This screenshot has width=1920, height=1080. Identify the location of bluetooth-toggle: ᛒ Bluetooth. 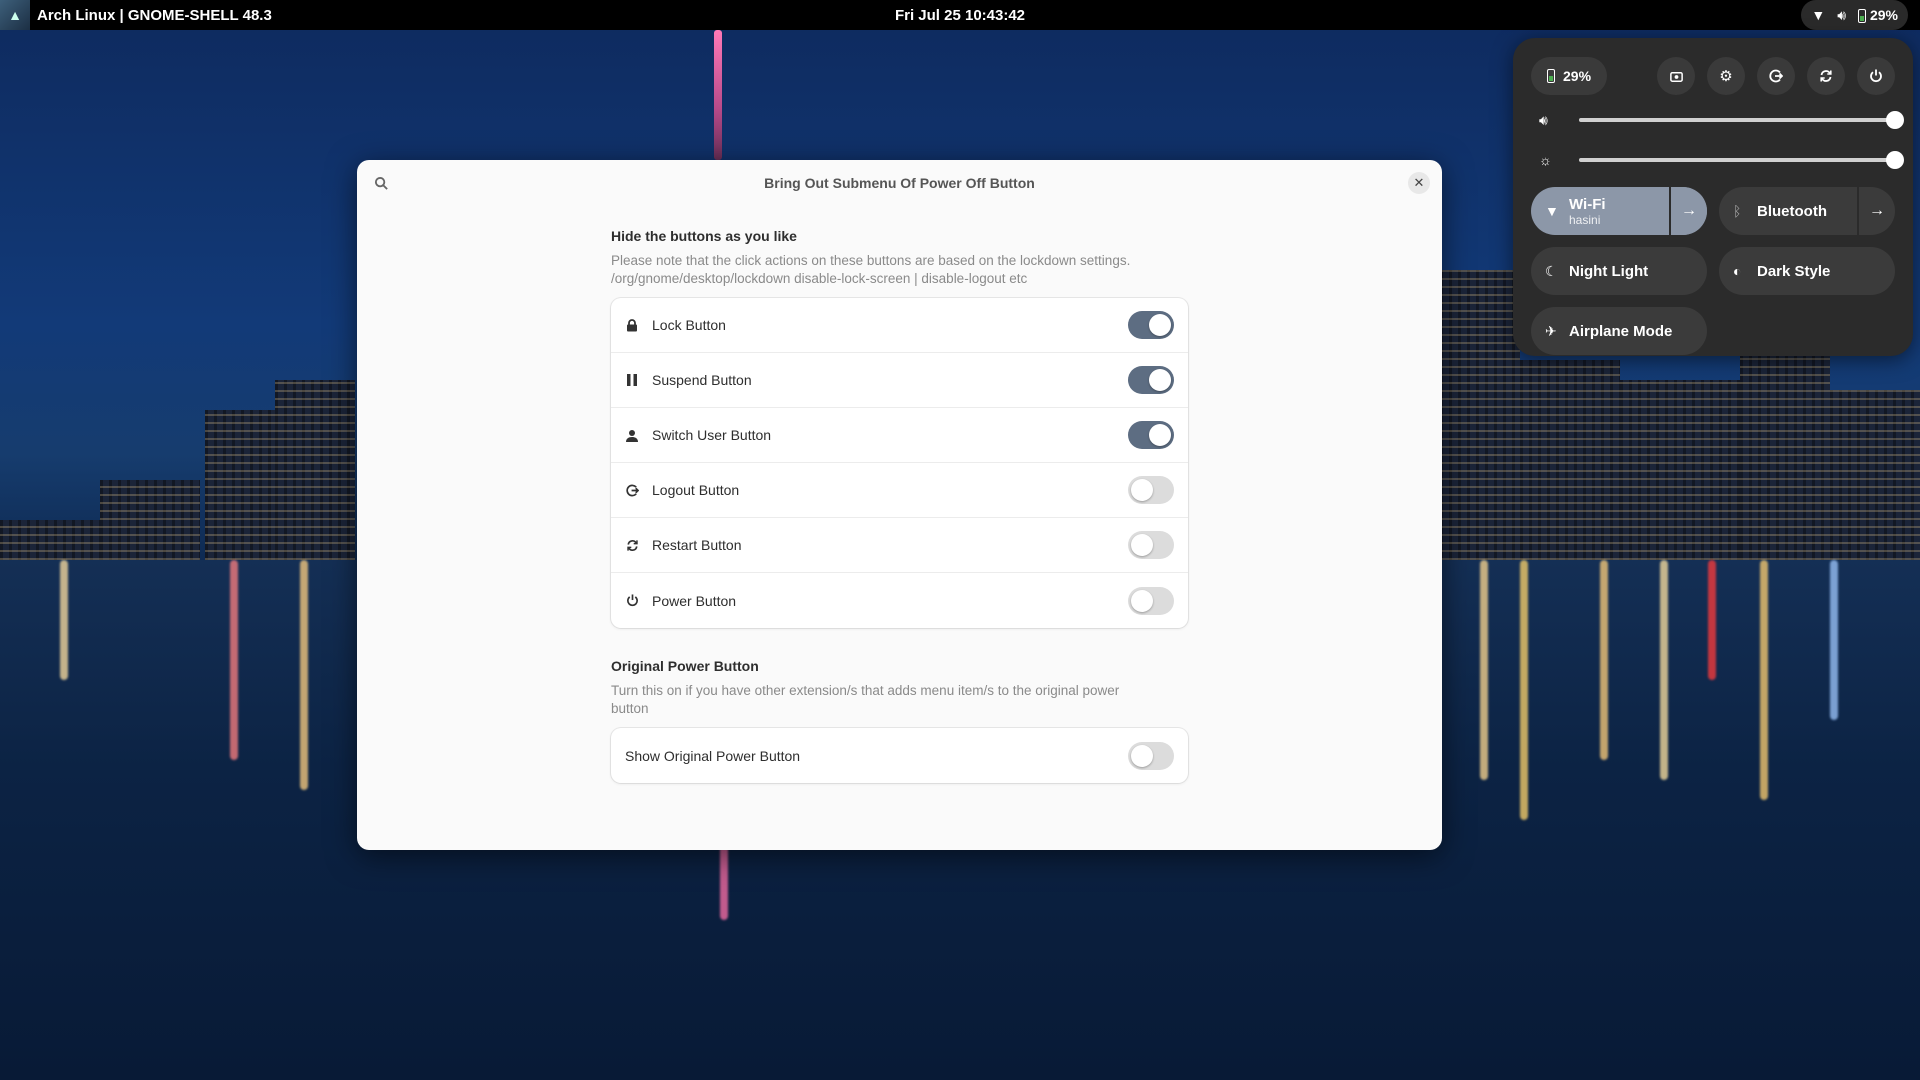
(1788, 211).